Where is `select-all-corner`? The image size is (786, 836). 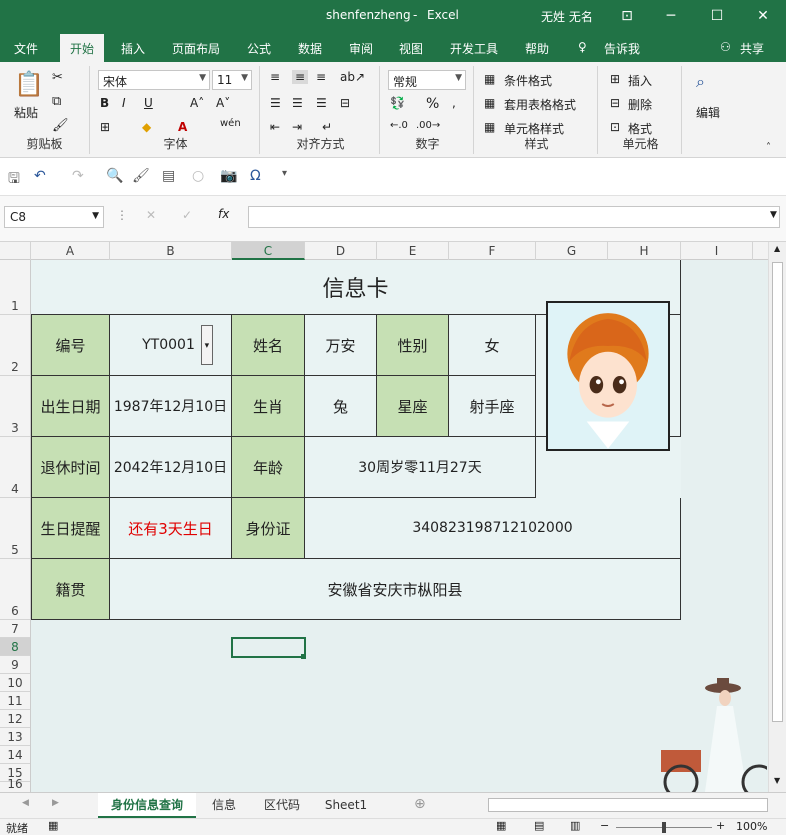
select-all-corner is located at coordinates (15, 251).